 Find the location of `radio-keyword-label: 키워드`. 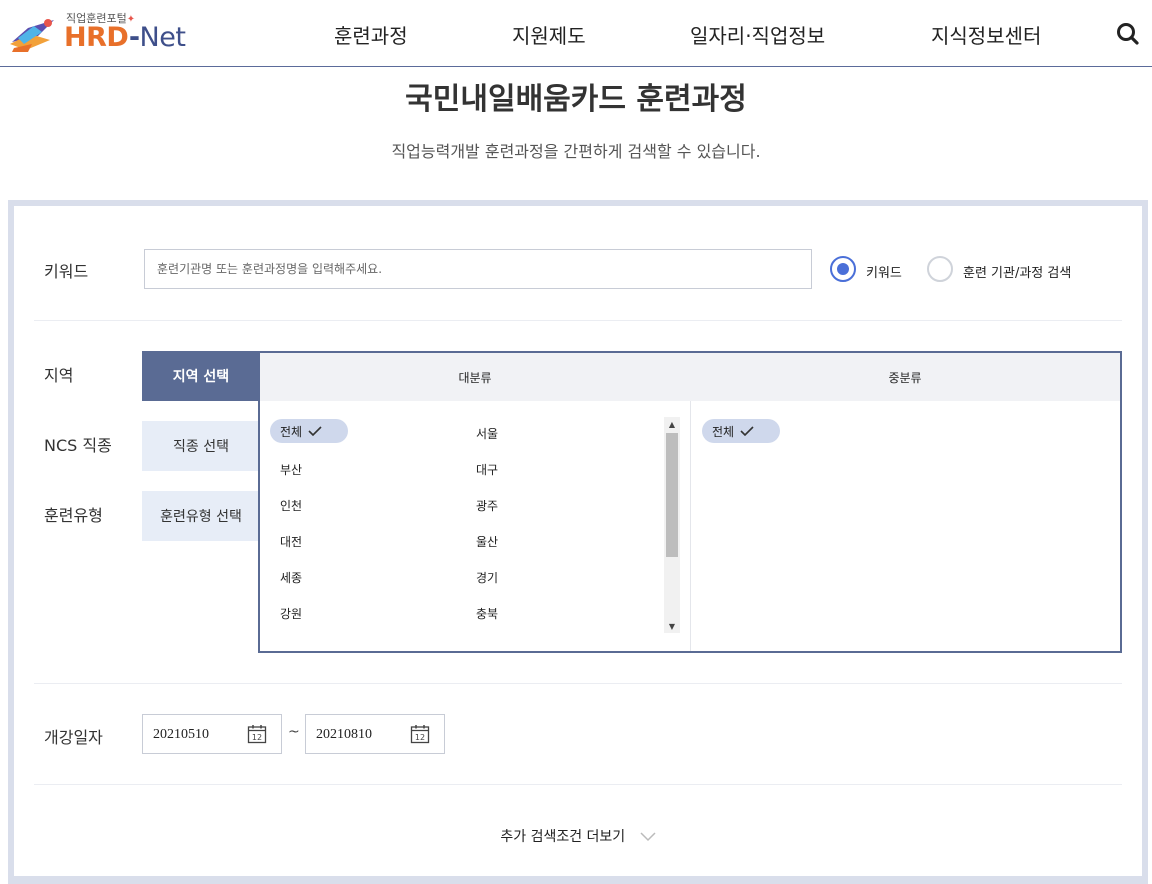

radio-keyword-label: 키워드 is located at coordinates (884, 271).